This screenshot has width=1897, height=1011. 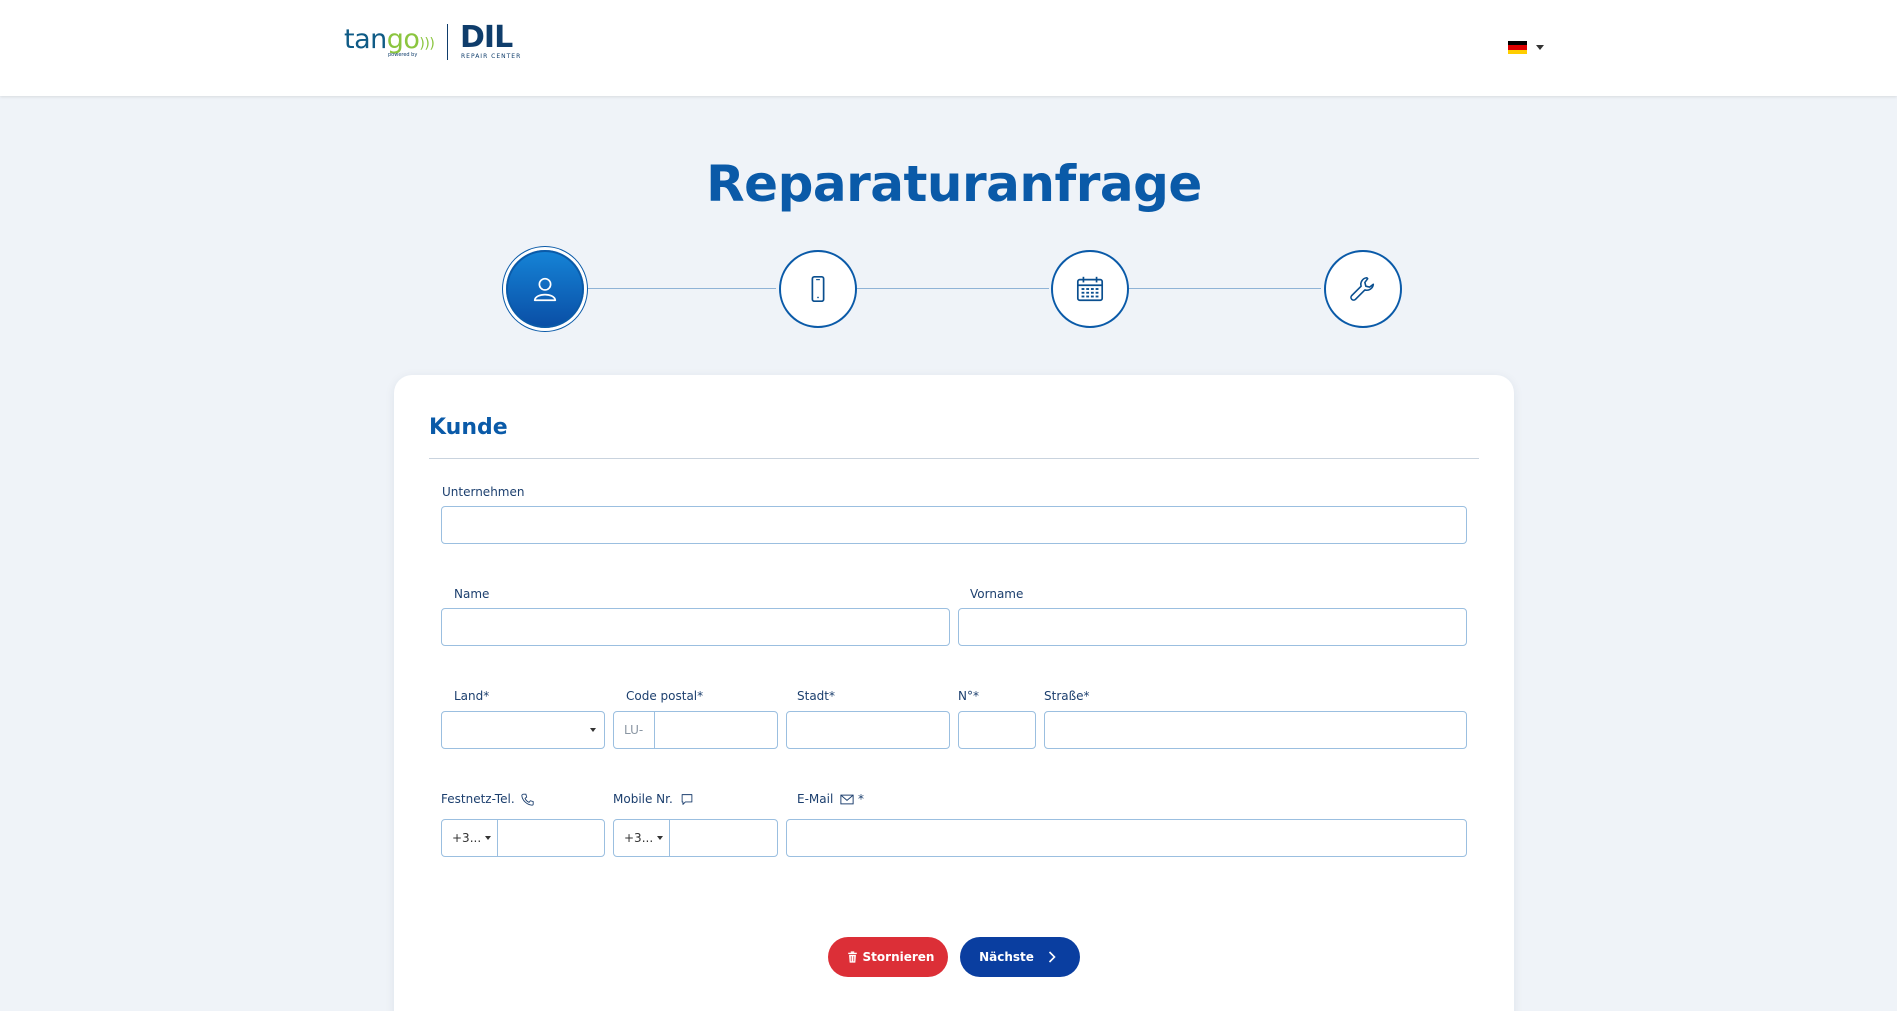 What do you see at coordinates (830, 799) in the screenshot?
I see `email-label: E-Mail *` at bounding box center [830, 799].